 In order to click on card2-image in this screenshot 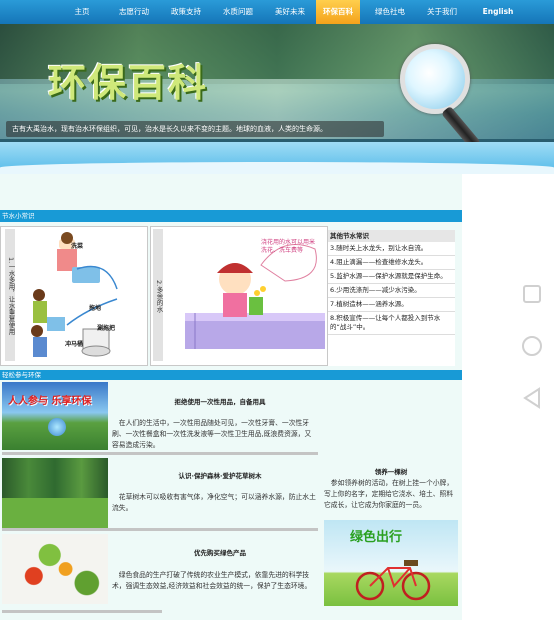, I will do `click(55, 493)`.